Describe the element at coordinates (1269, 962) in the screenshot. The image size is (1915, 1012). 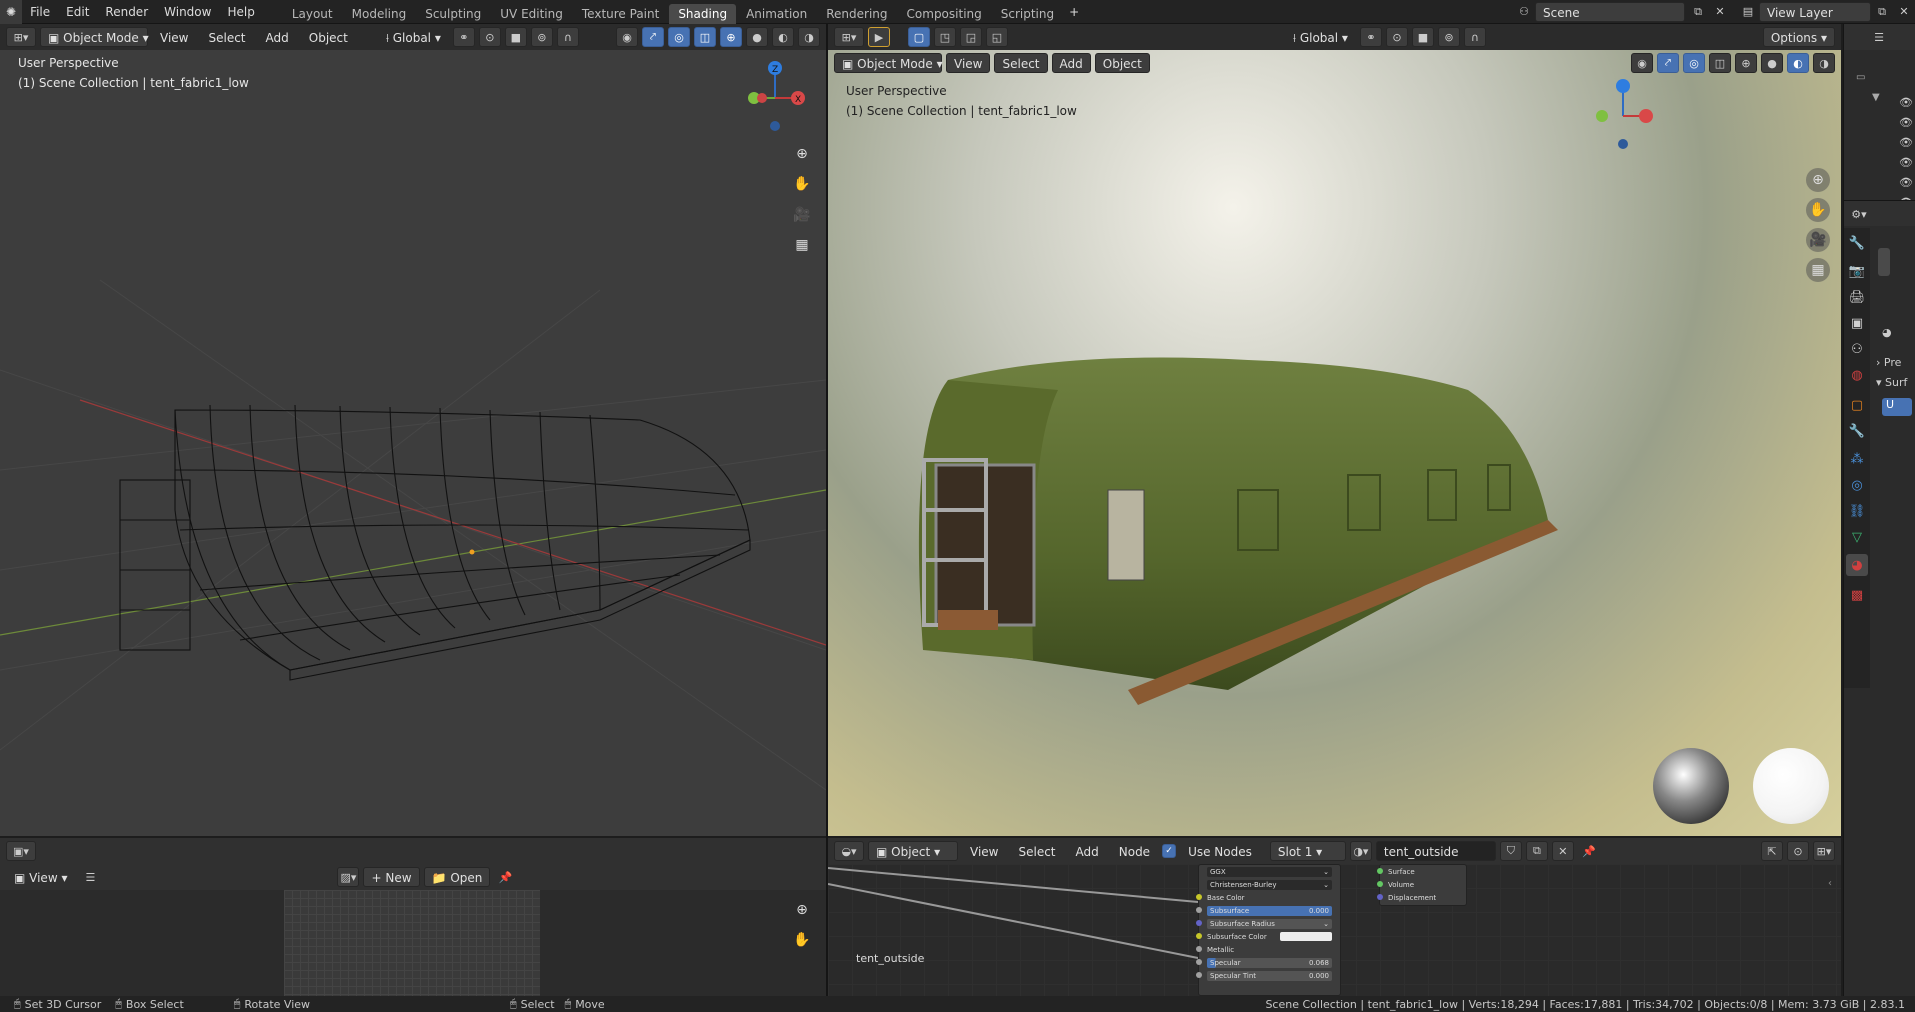
I see `specular-field: Specular 0.068` at that location.